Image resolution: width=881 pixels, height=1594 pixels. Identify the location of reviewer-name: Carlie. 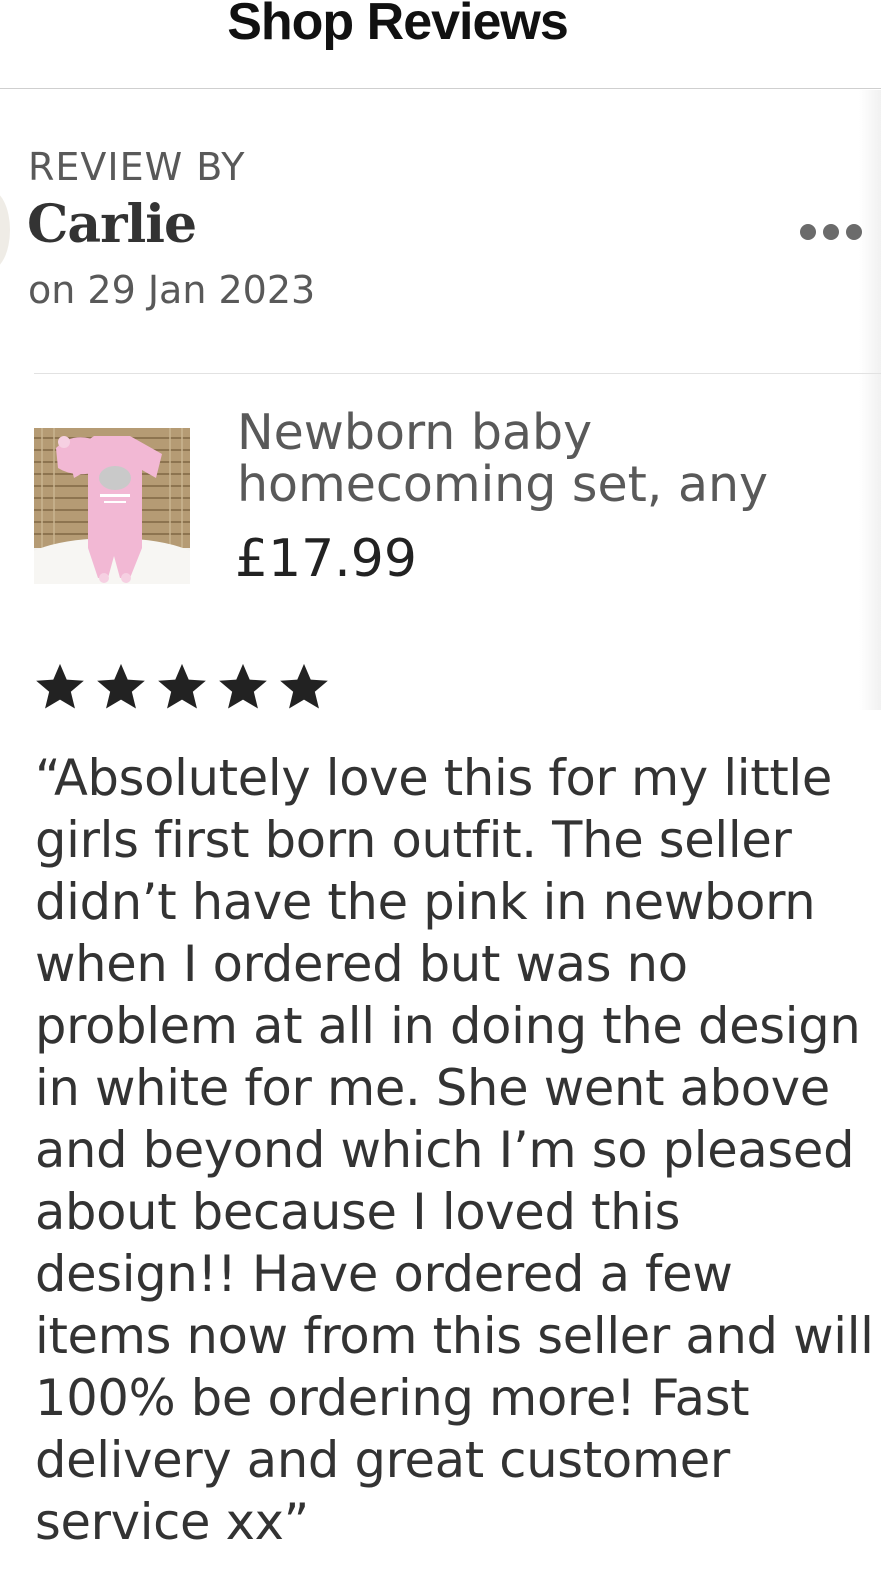
(112, 224).